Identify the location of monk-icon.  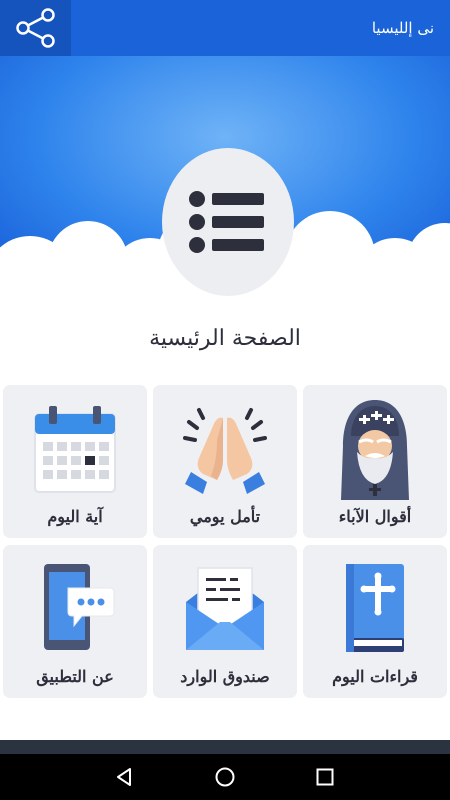
(375, 450).